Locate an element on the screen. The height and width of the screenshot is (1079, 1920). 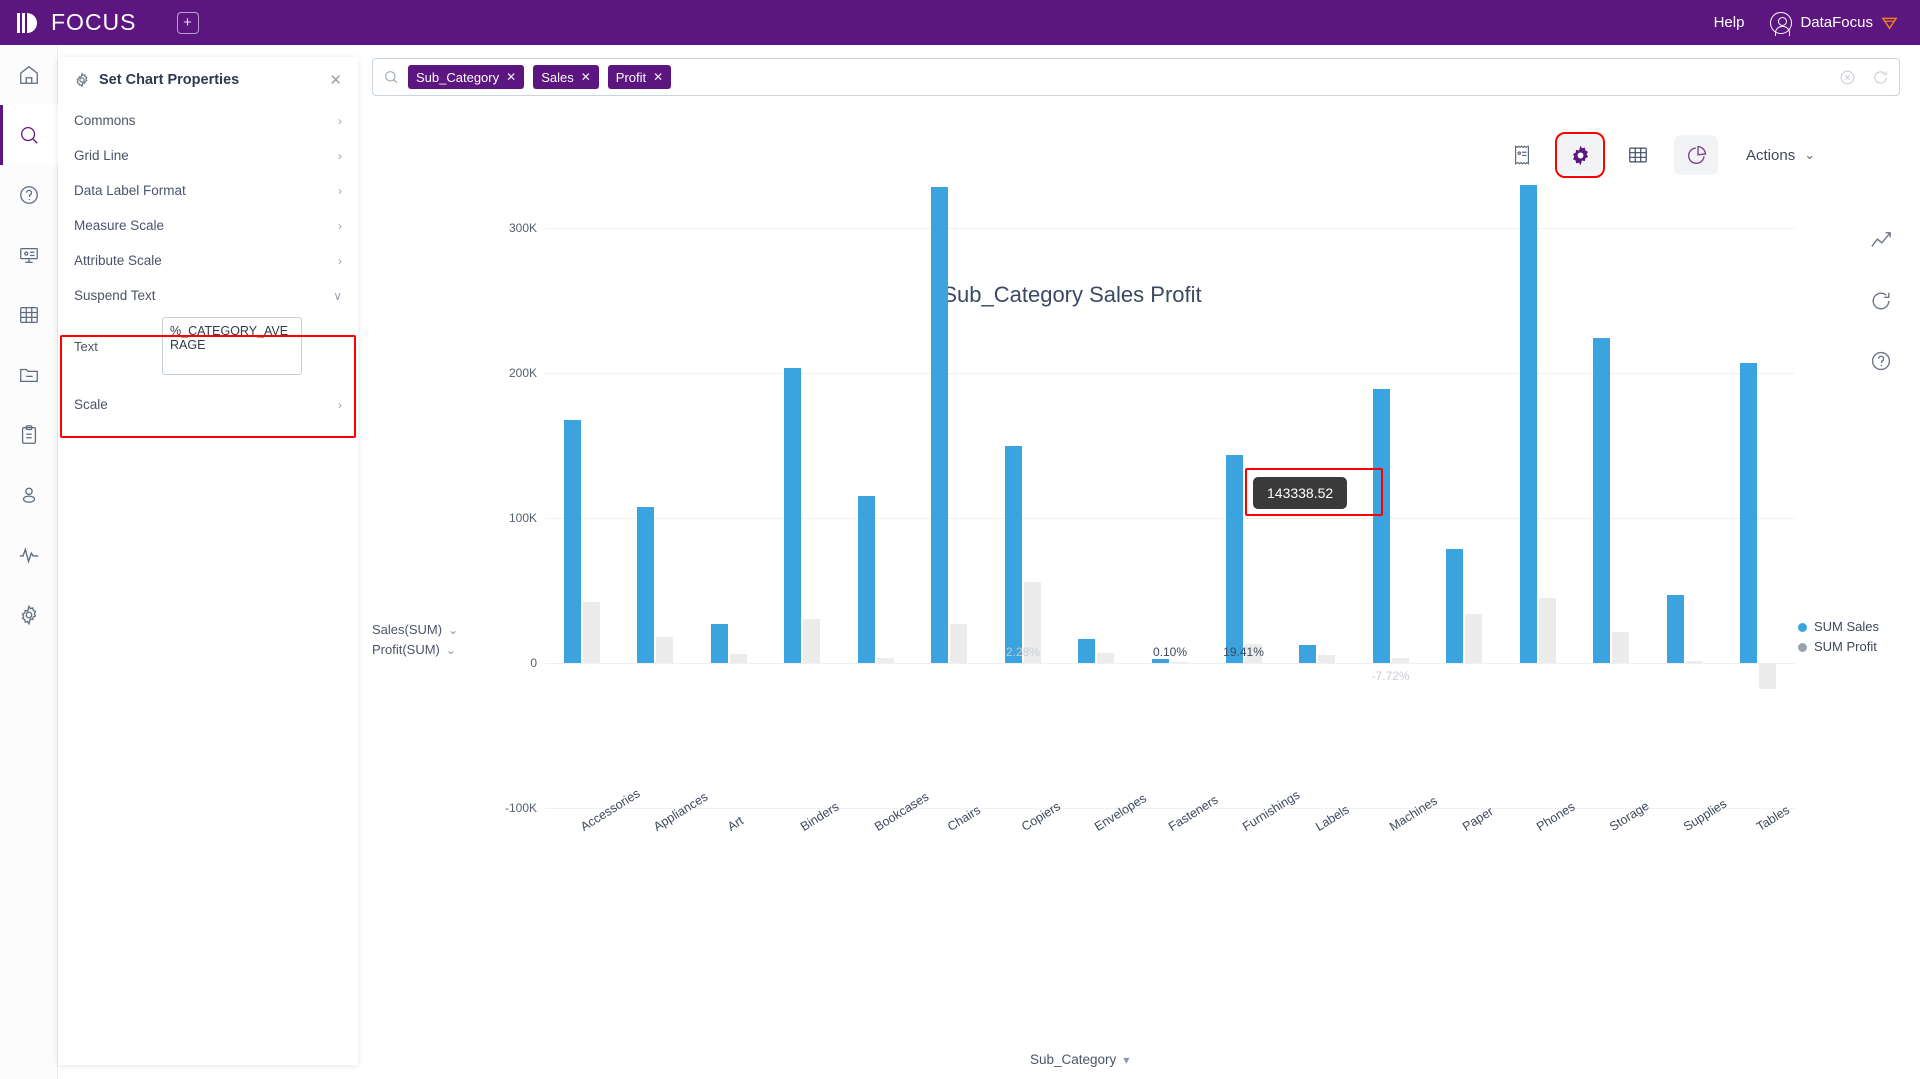
bar-envelopes-sales is located at coordinates (1087, 651).